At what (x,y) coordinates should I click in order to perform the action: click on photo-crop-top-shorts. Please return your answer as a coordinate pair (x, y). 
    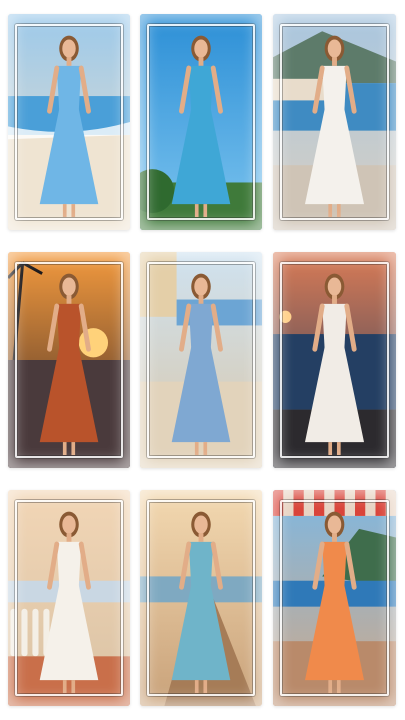
    Looking at the image, I should click on (201, 122).